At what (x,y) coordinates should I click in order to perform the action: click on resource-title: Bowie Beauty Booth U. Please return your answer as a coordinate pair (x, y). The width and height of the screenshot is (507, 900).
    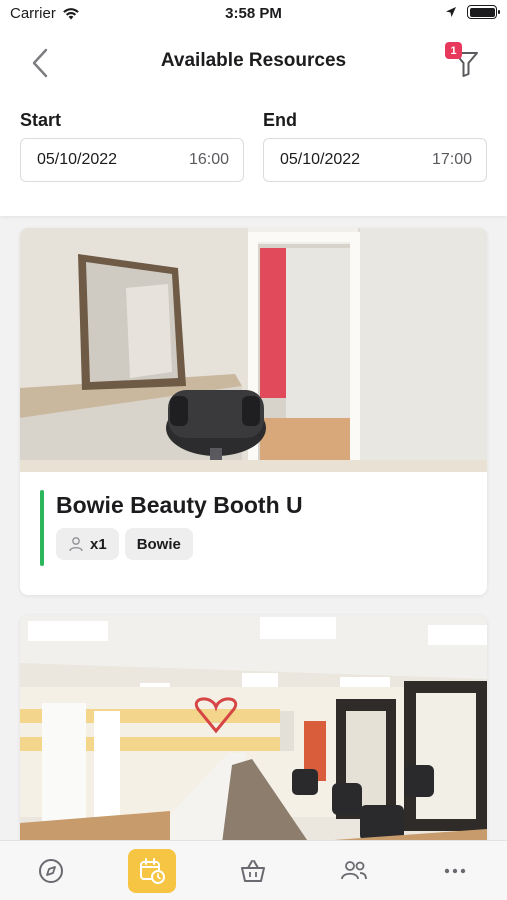
    Looking at the image, I should click on (179, 505).